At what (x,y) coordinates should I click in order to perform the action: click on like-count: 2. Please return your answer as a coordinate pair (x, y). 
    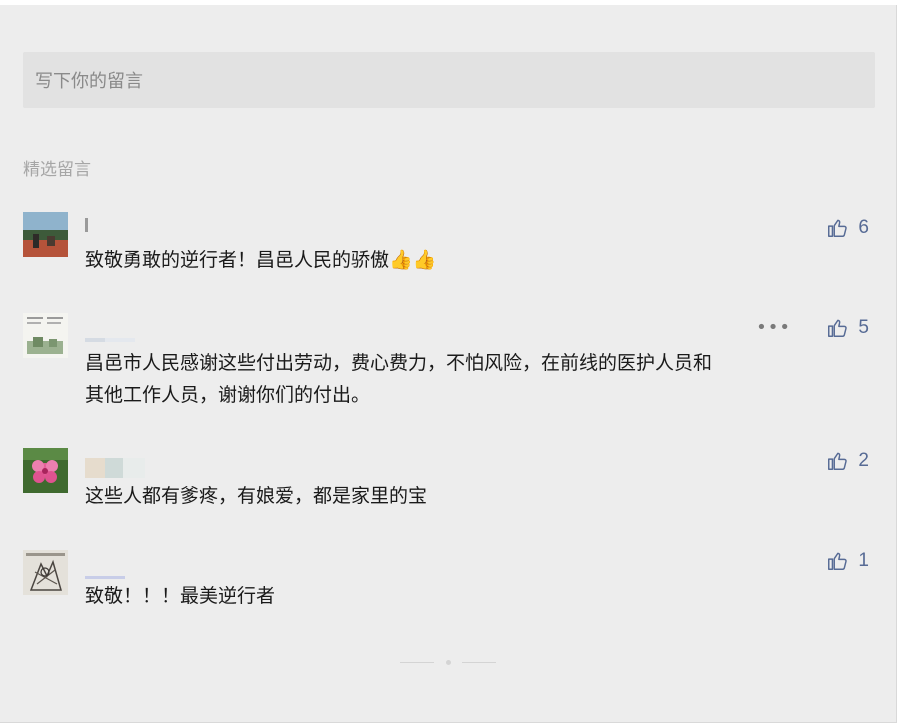
    Looking at the image, I should click on (863, 460).